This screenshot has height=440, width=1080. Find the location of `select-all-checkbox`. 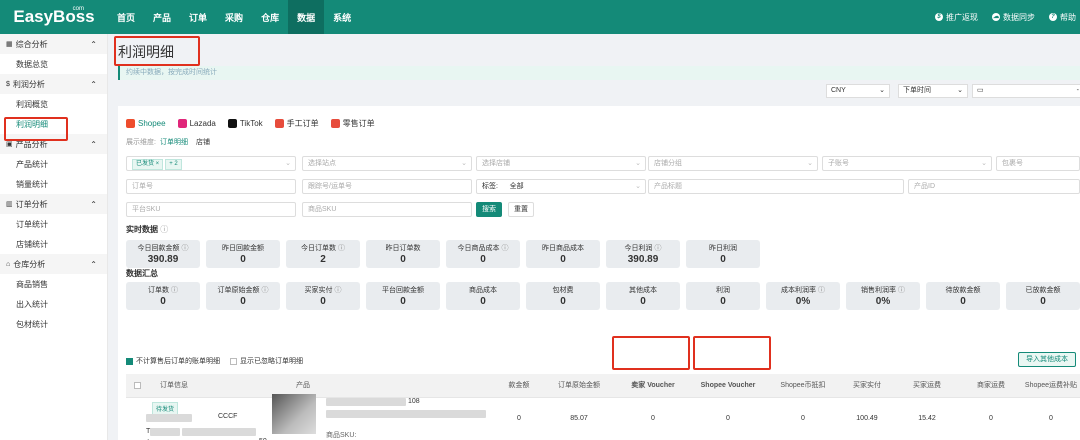

select-all-checkbox is located at coordinates (139, 386).